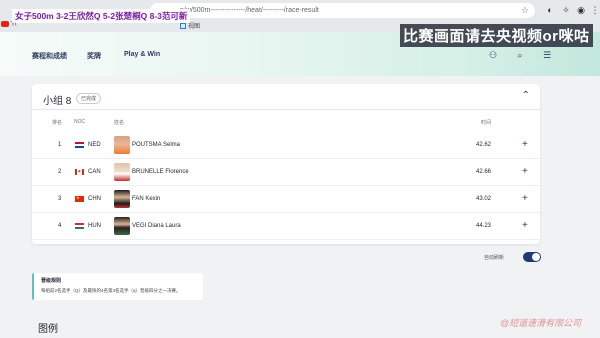 Image resolution: width=600 pixels, height=338 pixels. I want to click on rank: 3, so click(60, 199).